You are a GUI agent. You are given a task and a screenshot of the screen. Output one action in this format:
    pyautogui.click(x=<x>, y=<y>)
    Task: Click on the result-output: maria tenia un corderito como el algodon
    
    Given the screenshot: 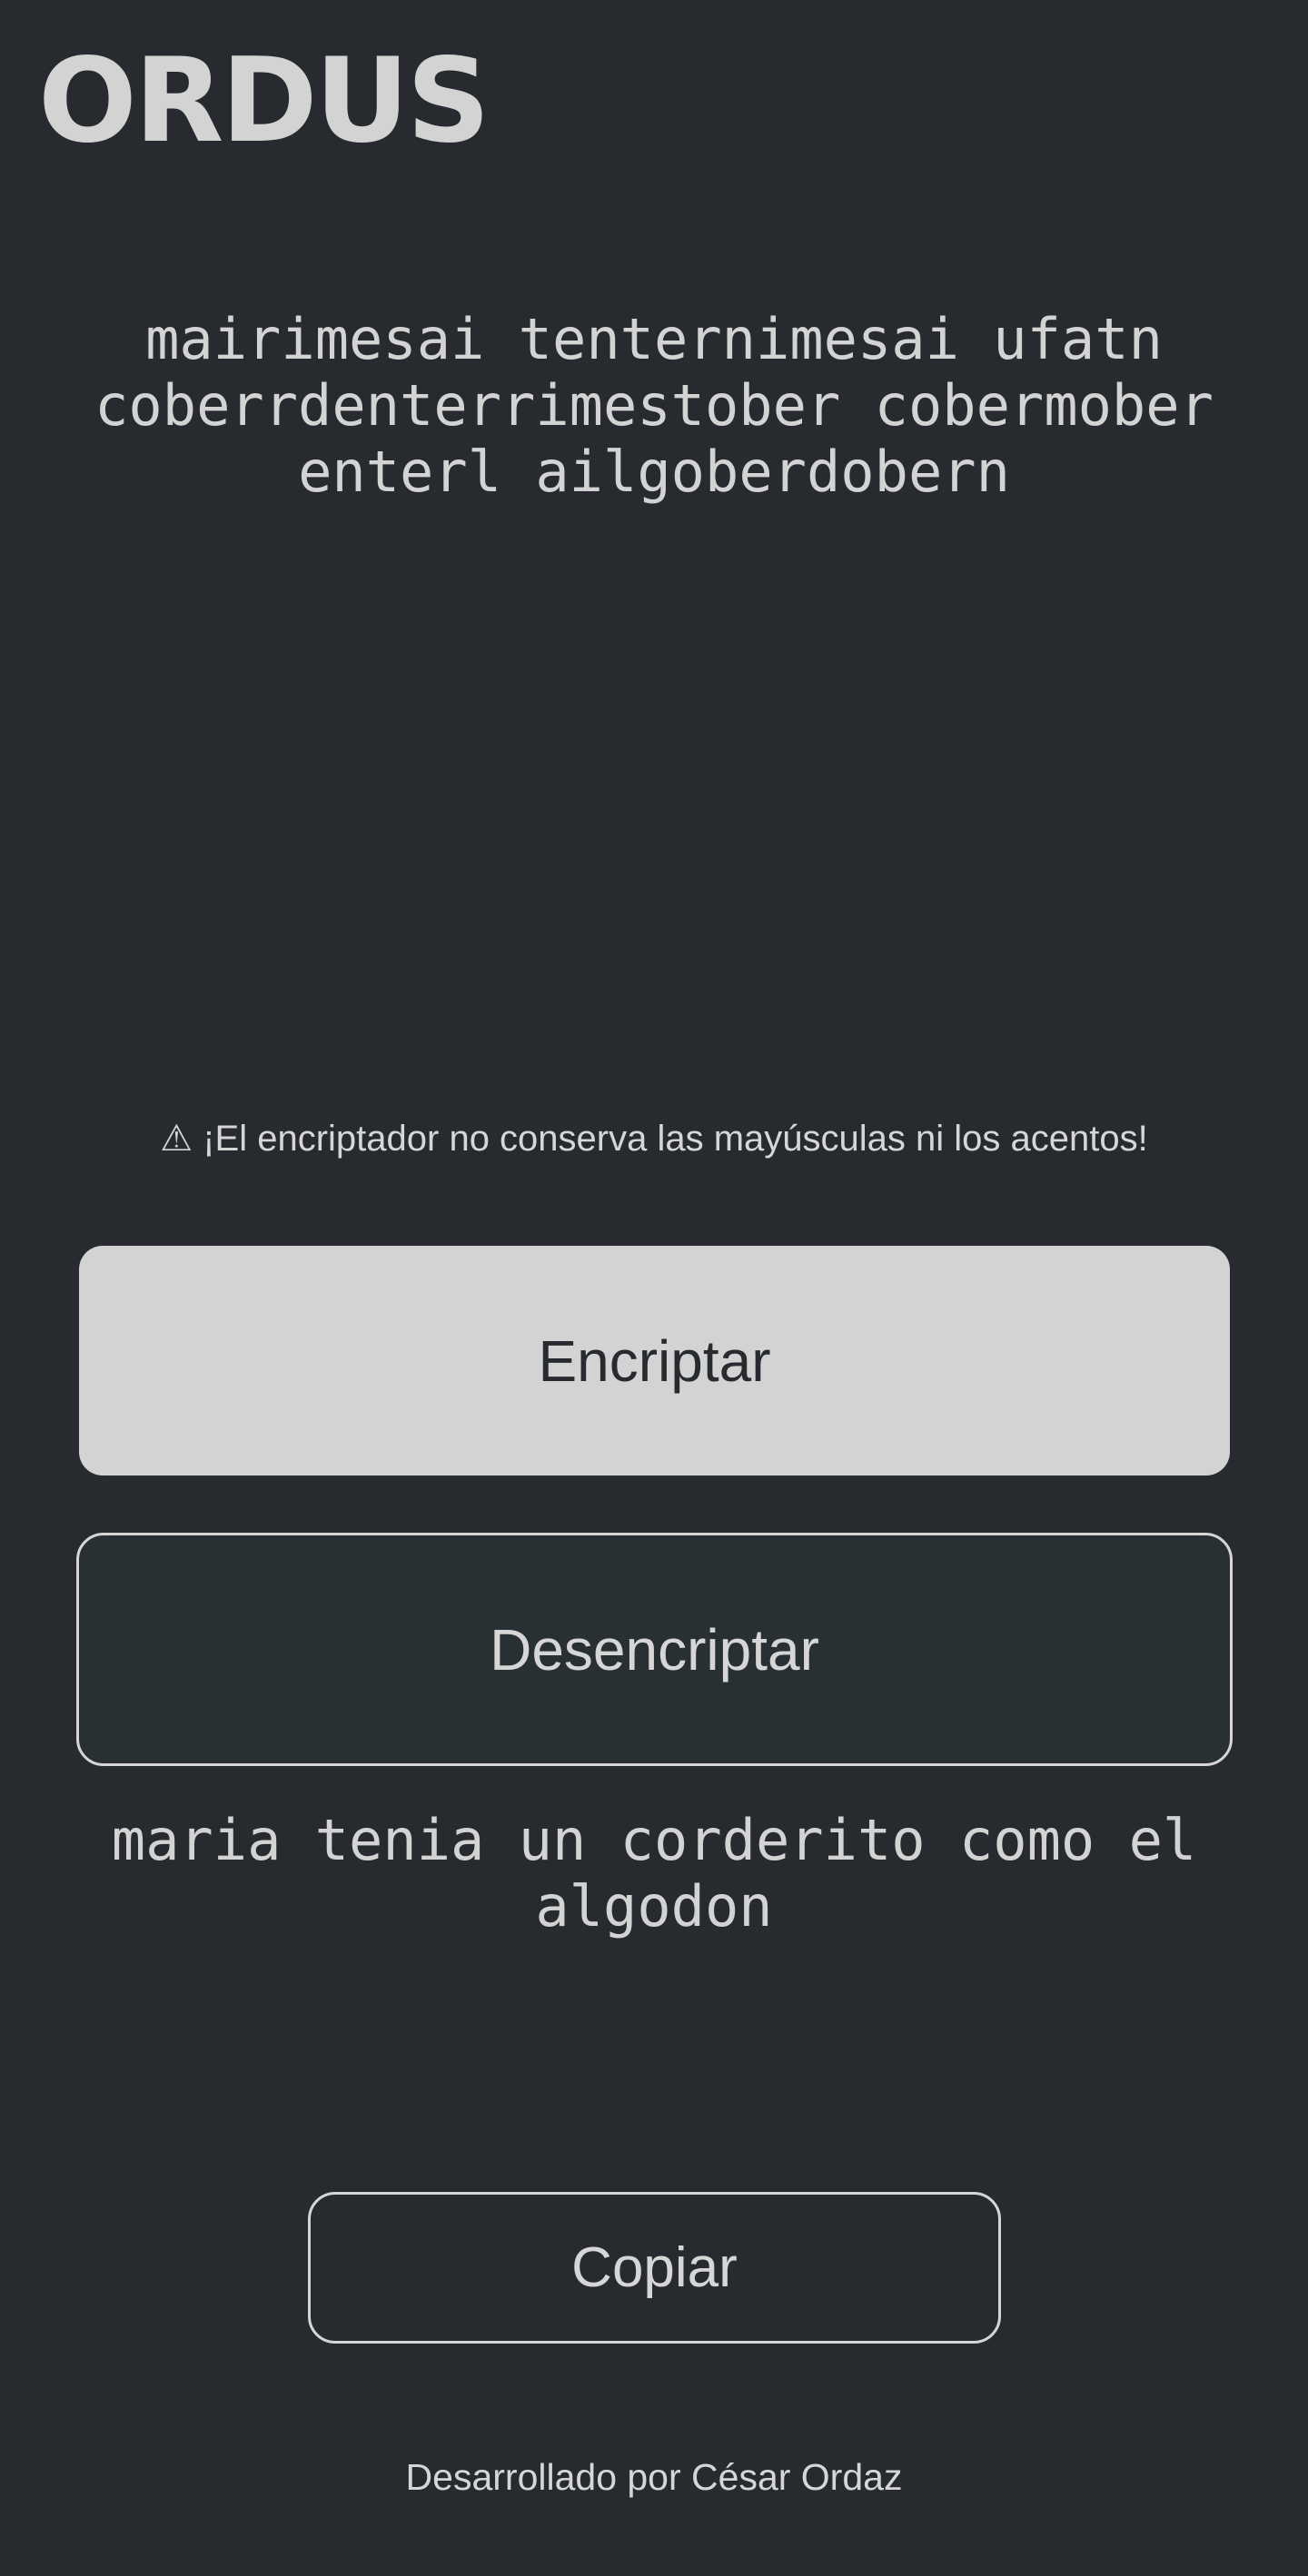 What is the action you would take?
    pyautogui.click(x=654, y=1873)
    